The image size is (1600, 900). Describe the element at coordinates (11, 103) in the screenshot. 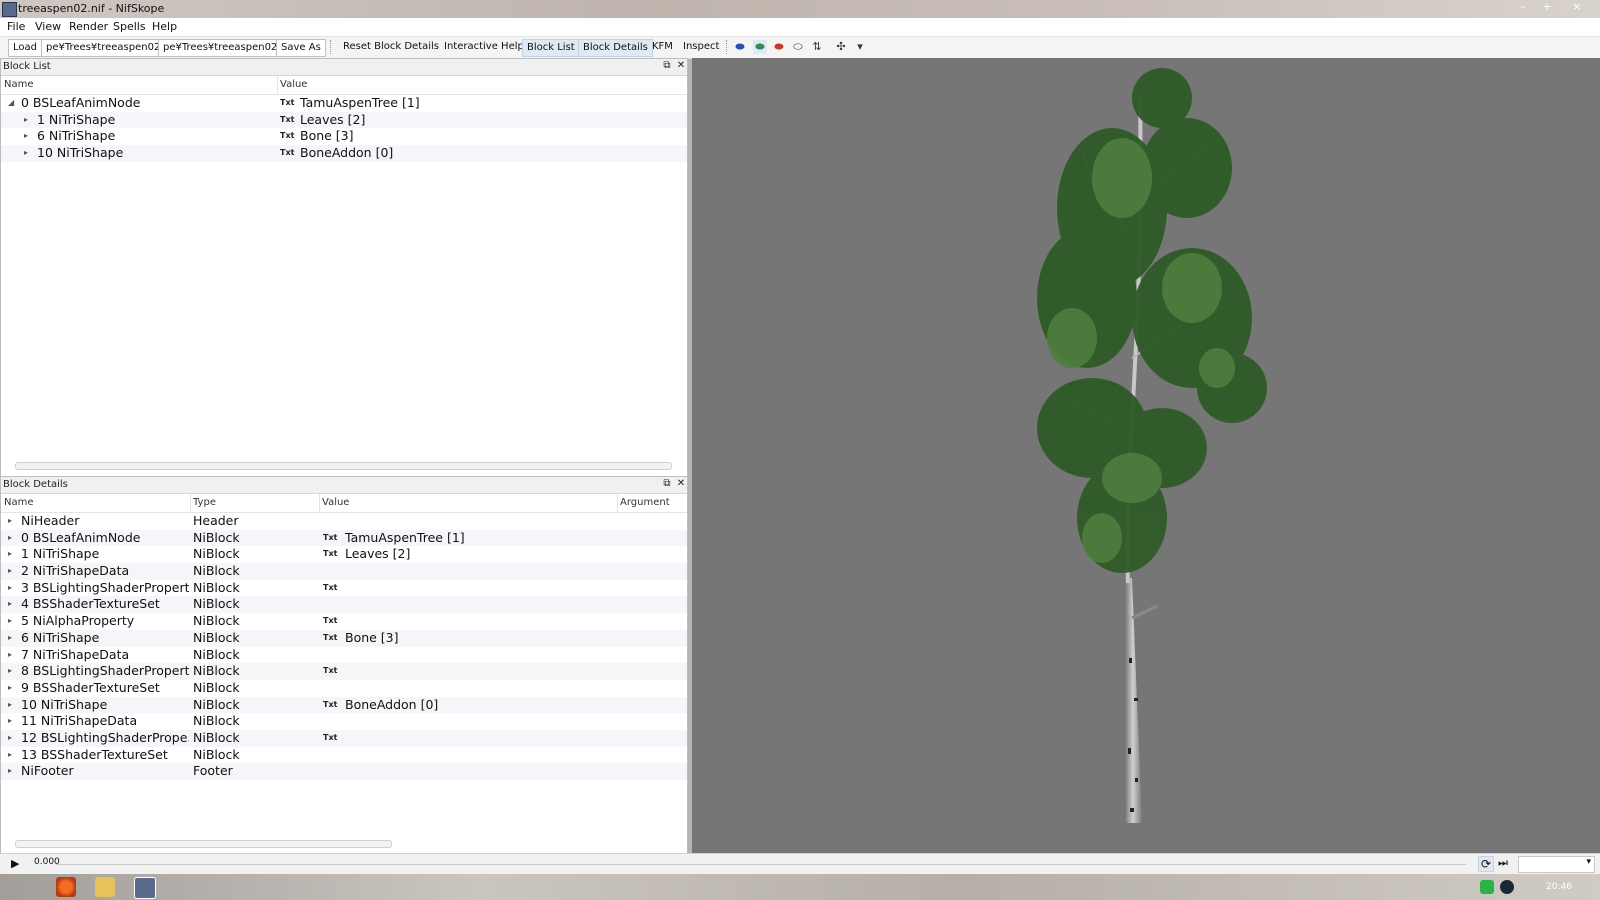

I see `expand-arrow-icon: ◢` at that location.